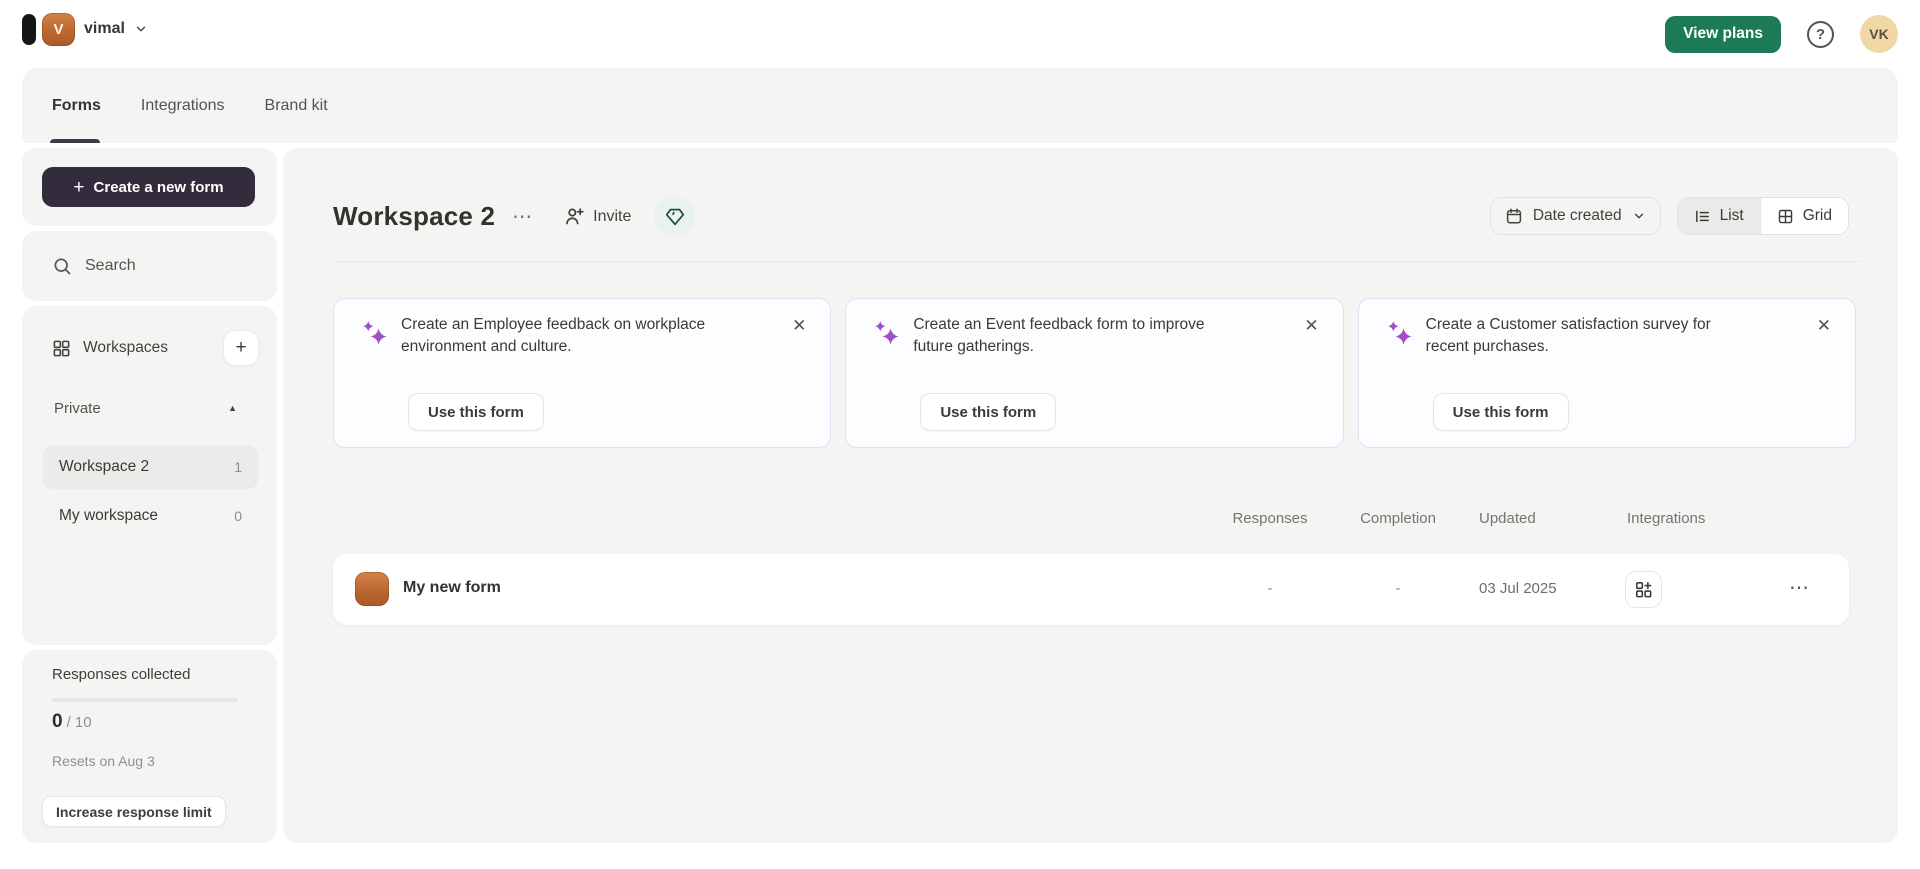  What do you see at coordinates (522, 217) in the screenshot?
I see `workspace-more-menu: ⋯` at bounding box center [522, 217].